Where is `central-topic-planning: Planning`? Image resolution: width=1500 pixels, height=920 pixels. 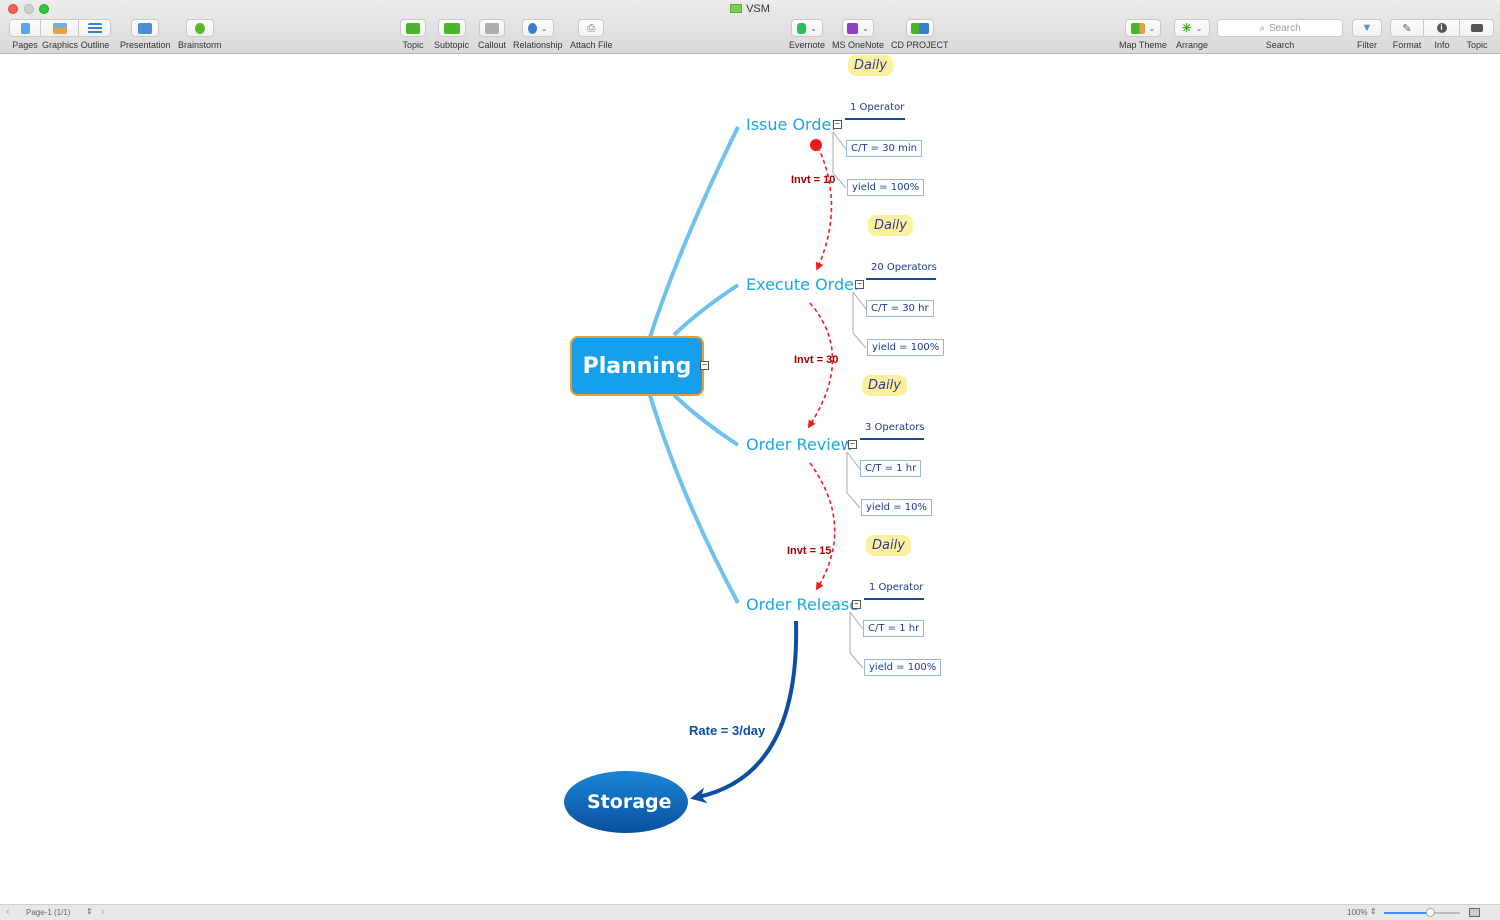
central-topic-planning: Planning is located at coordinates (637, 366).